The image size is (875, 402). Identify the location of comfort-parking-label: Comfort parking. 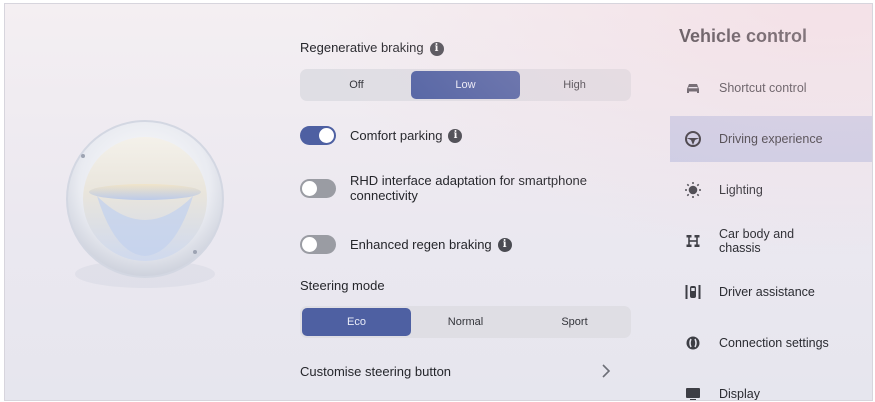
(396, 135).